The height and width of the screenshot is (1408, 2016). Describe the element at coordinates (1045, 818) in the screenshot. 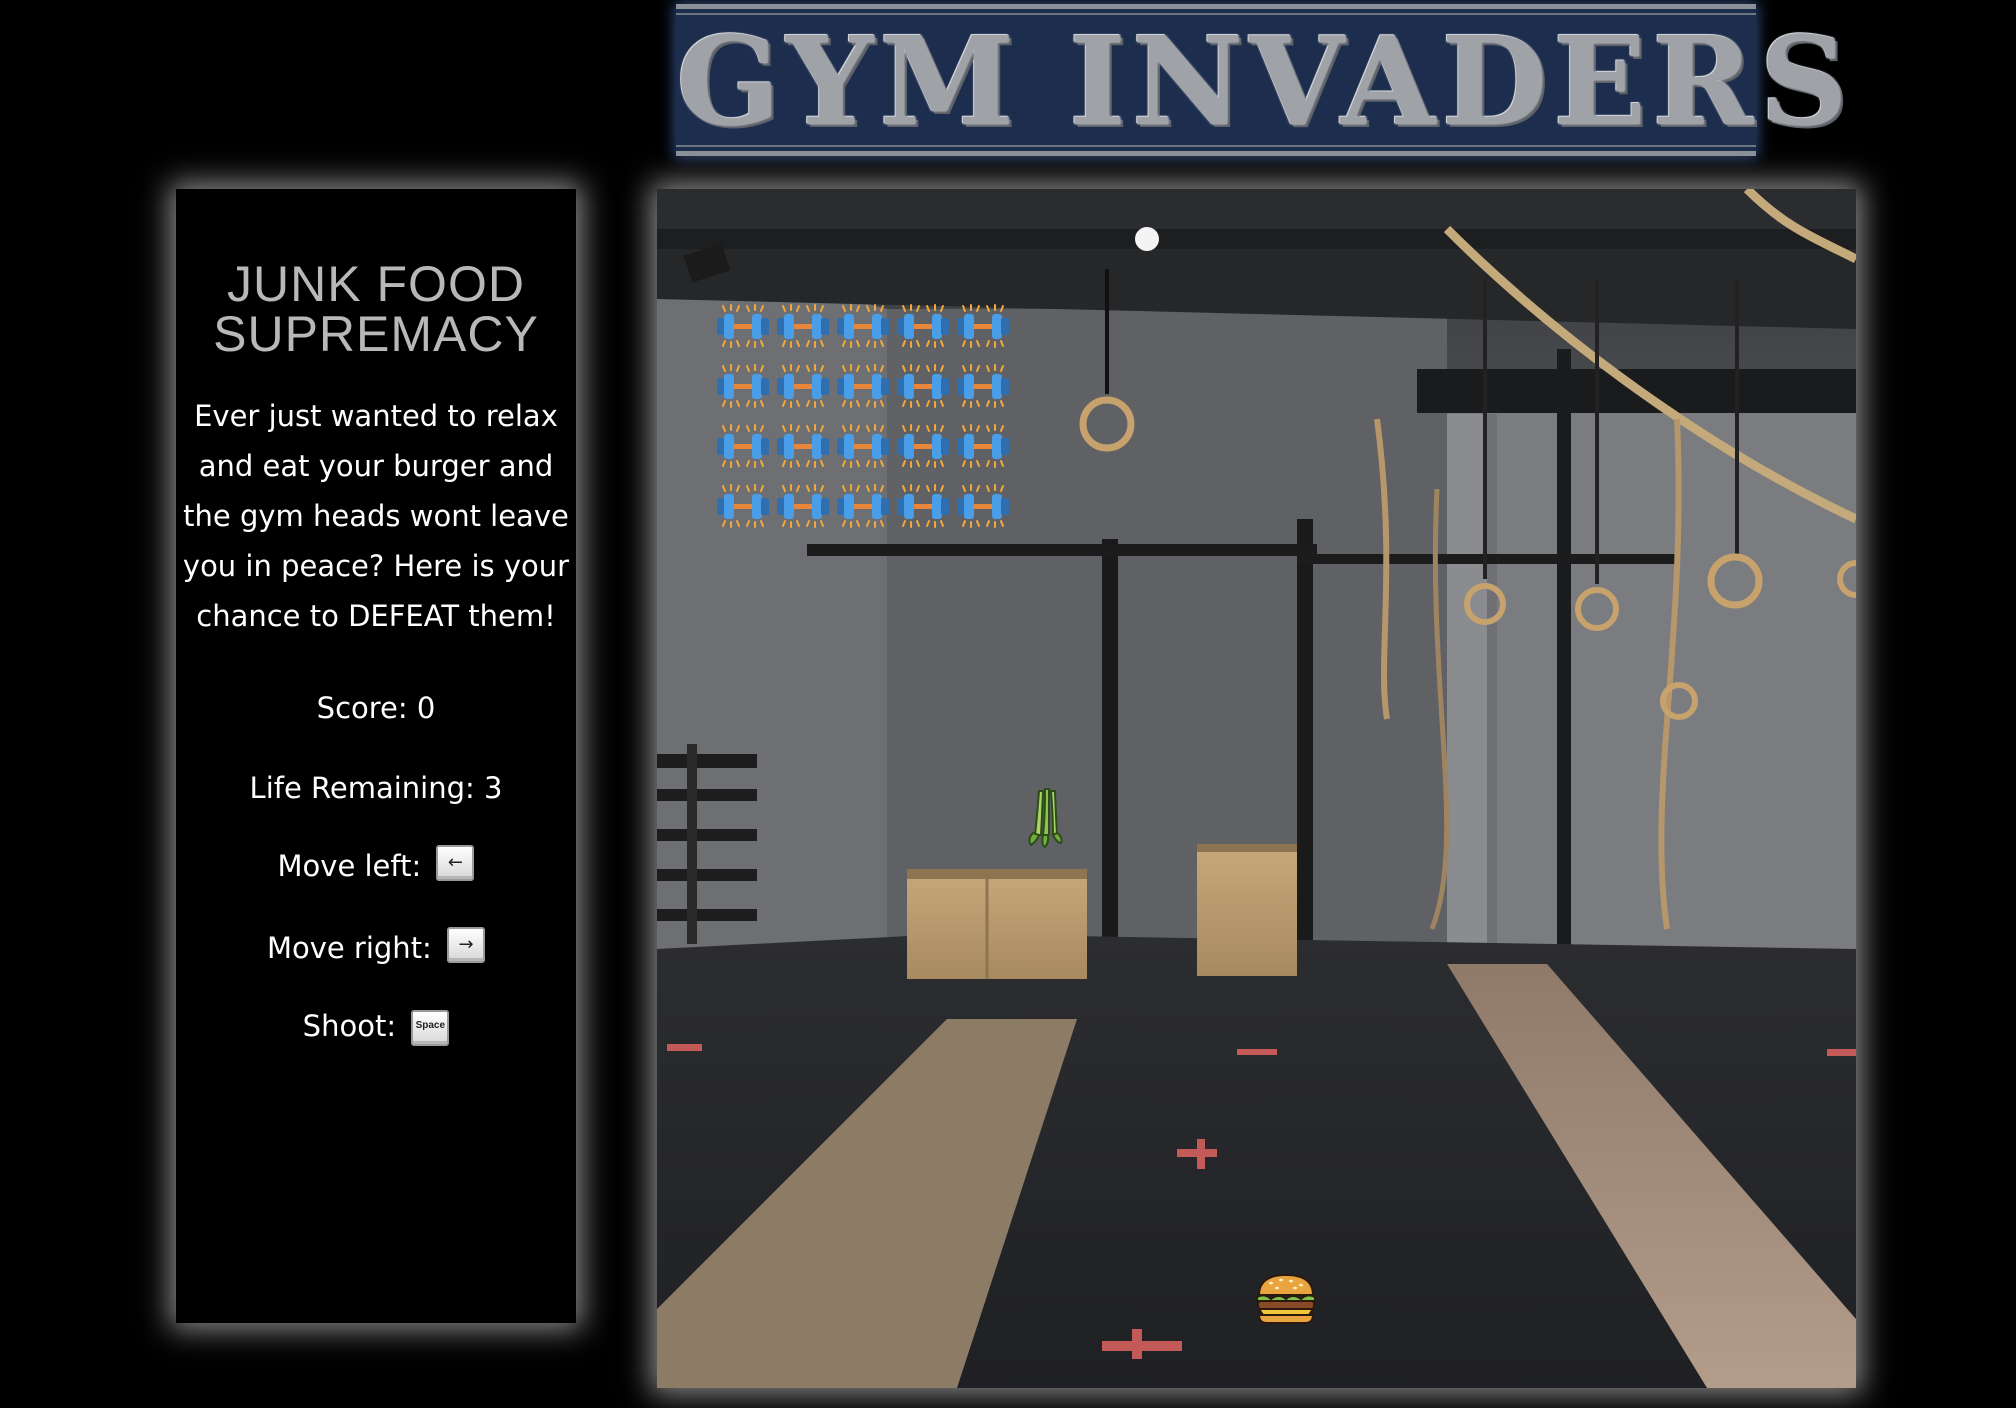

I see `celery-icon` at that location.